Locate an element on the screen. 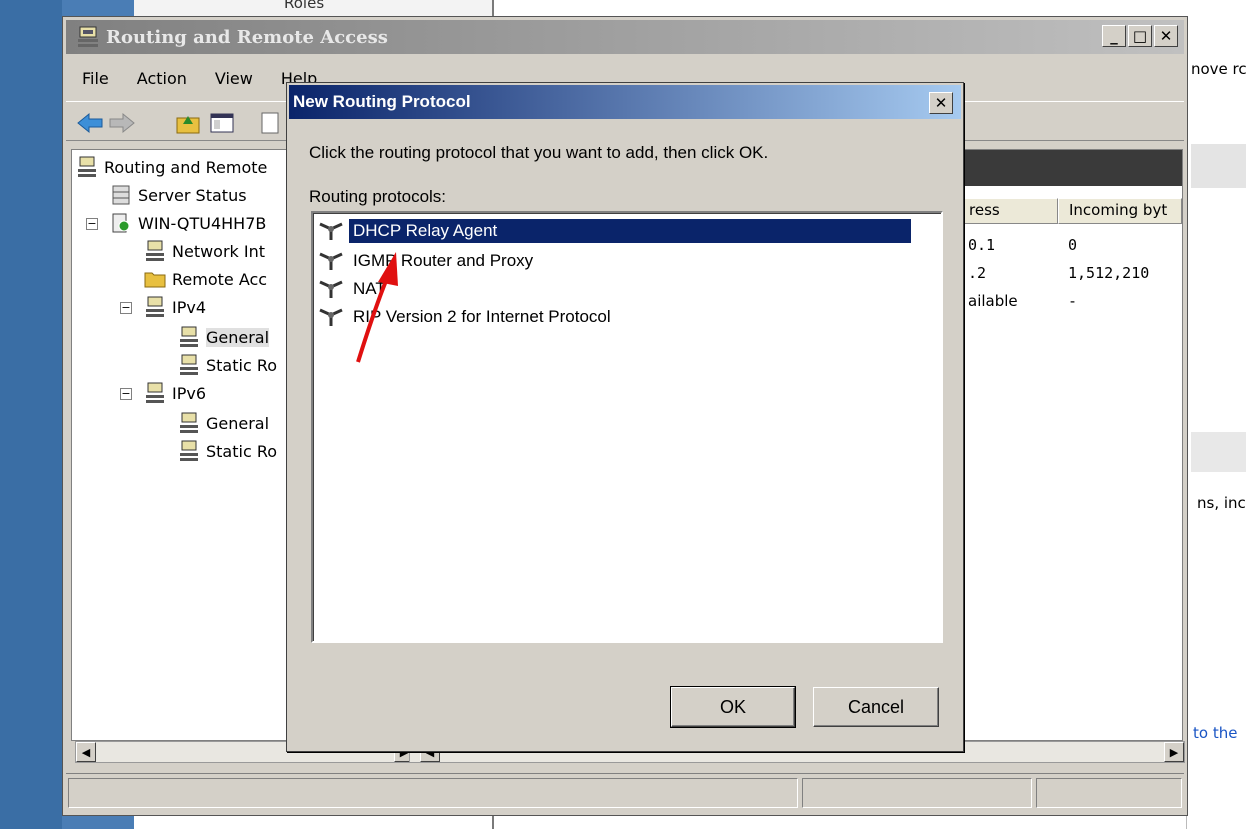 The image size is (1246, 829). cell-address: .2 is located at coordinates (977, 273).